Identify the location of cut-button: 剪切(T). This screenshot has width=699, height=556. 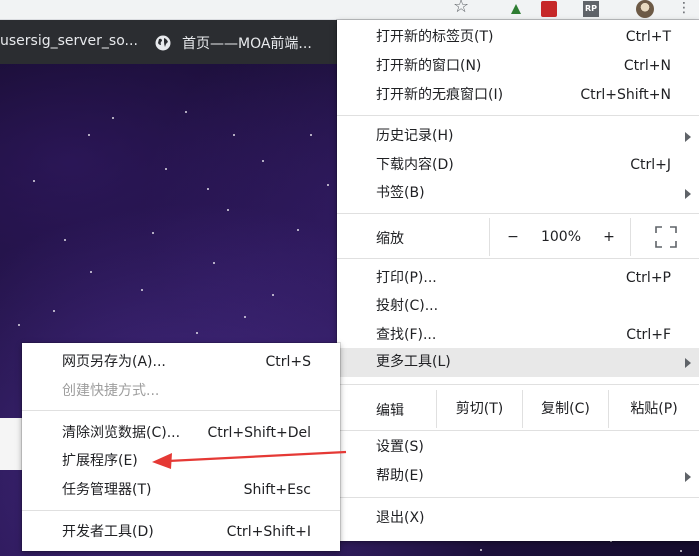
(479, 409).